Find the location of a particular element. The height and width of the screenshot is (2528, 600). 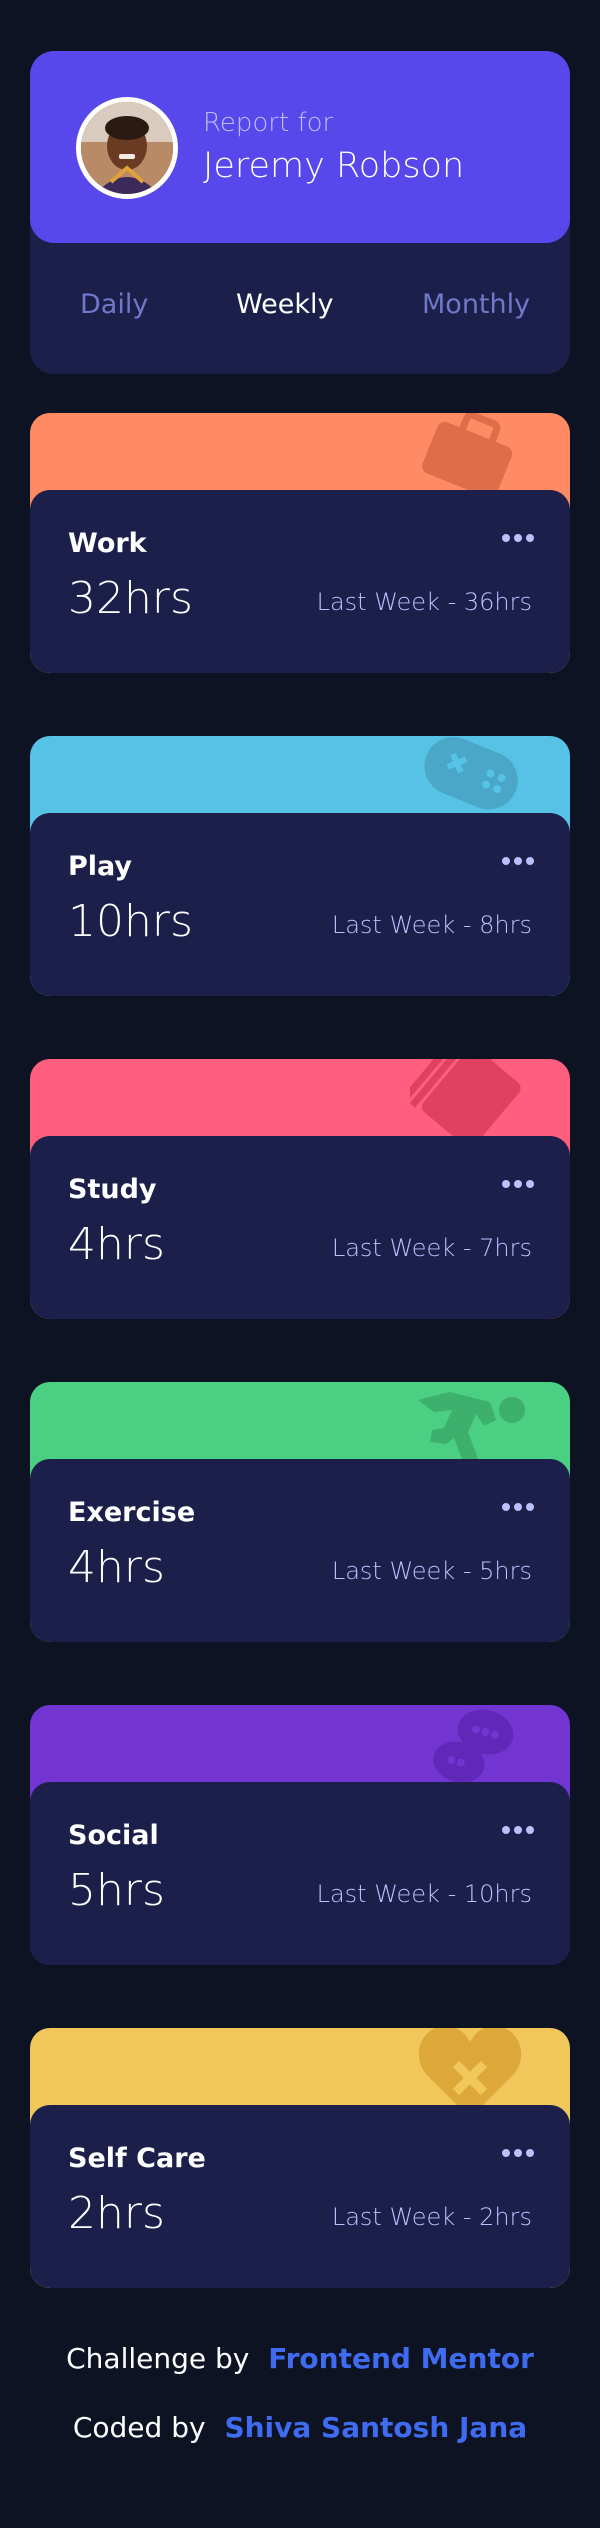

profile-header: Report for Jeremy Robson is located at coordinates (300, 147).